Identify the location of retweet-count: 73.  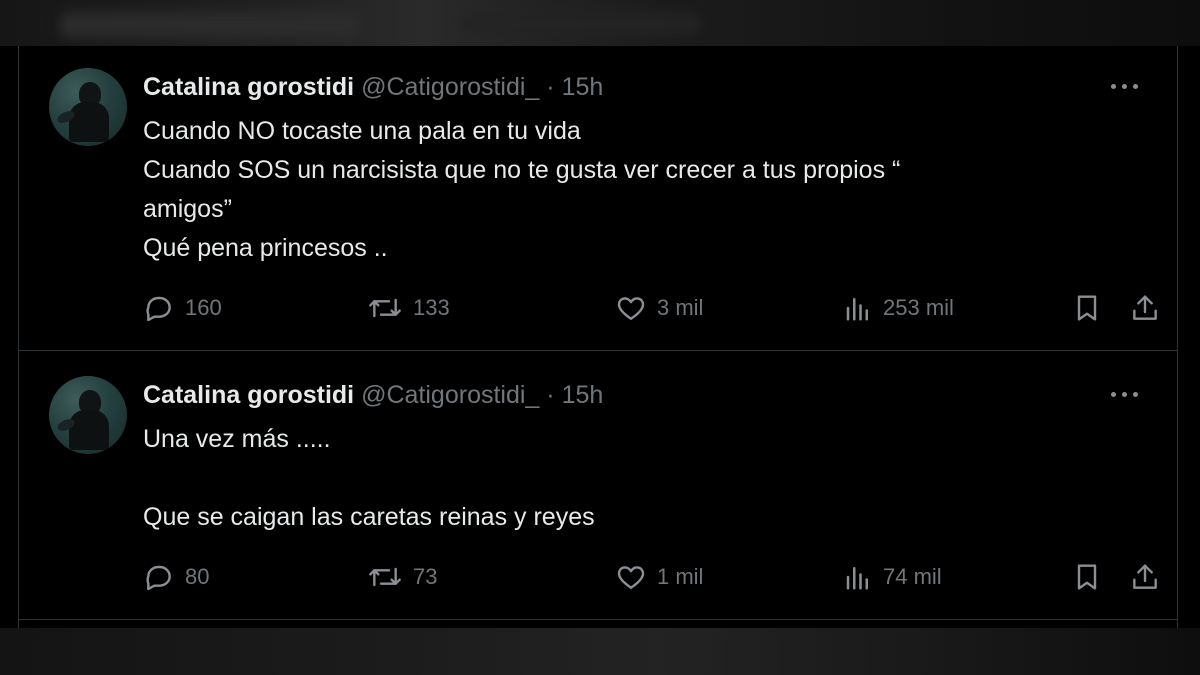
(425, 576).